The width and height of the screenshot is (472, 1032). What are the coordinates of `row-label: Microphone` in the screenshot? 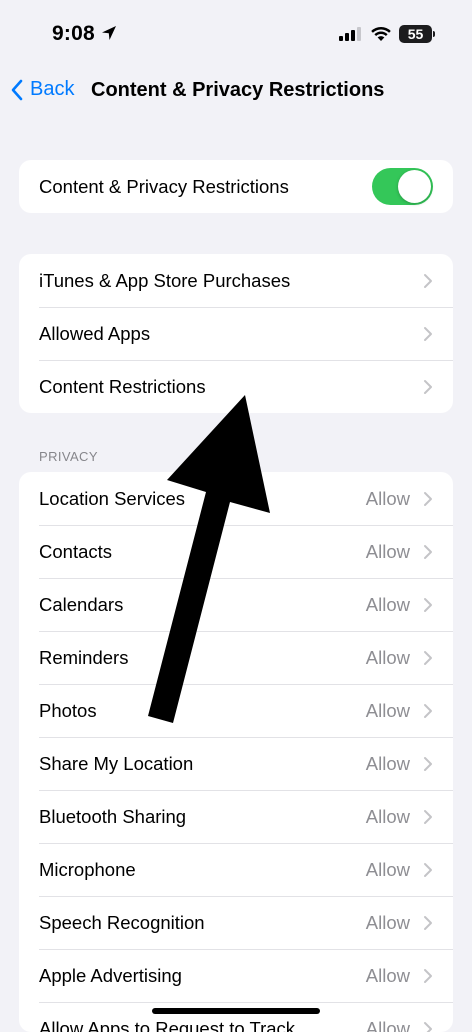 It's located at (87, 870).